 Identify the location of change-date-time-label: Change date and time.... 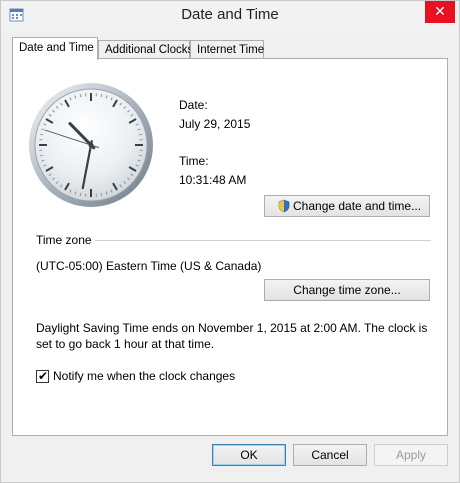
(357, 206).